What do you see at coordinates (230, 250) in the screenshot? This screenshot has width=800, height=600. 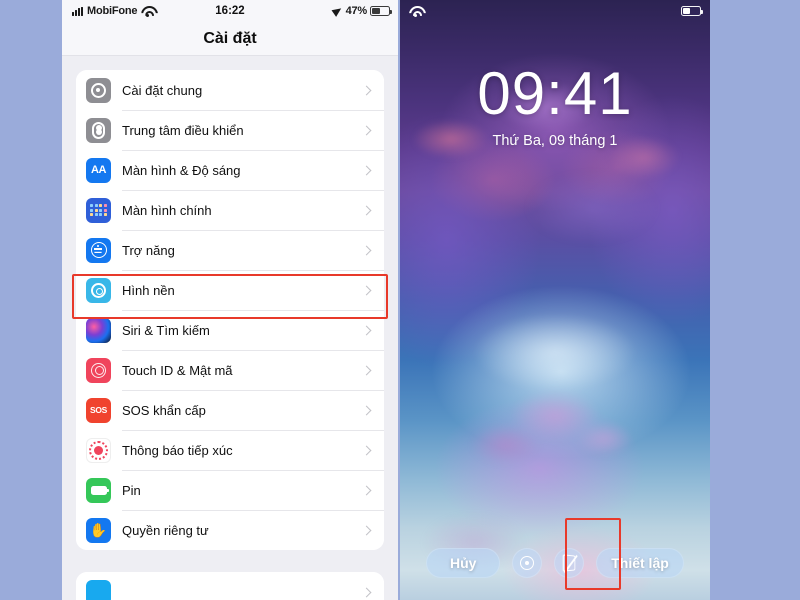 I see `sidebar-item-accessibility: Trợ năng` at bounding box center [230, 250].